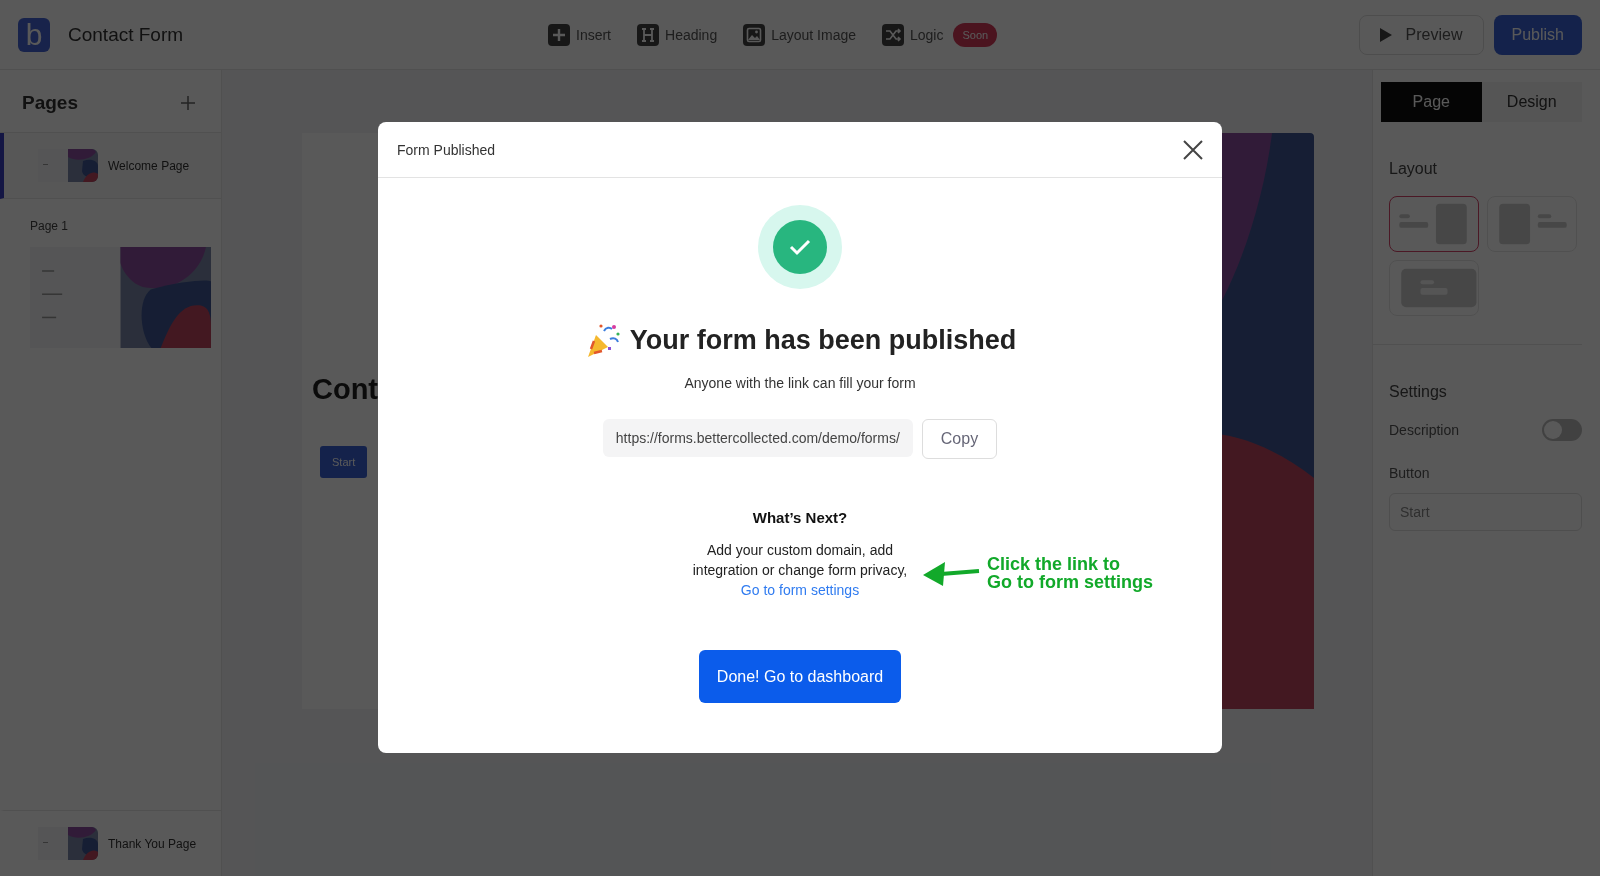 Image resolution: width=1600 pixels, height=876 pixels. What do you see at coordinates (975, 34) in the screenshot?
I see `soon-badge: Soon` at bounding box center [975, 34].